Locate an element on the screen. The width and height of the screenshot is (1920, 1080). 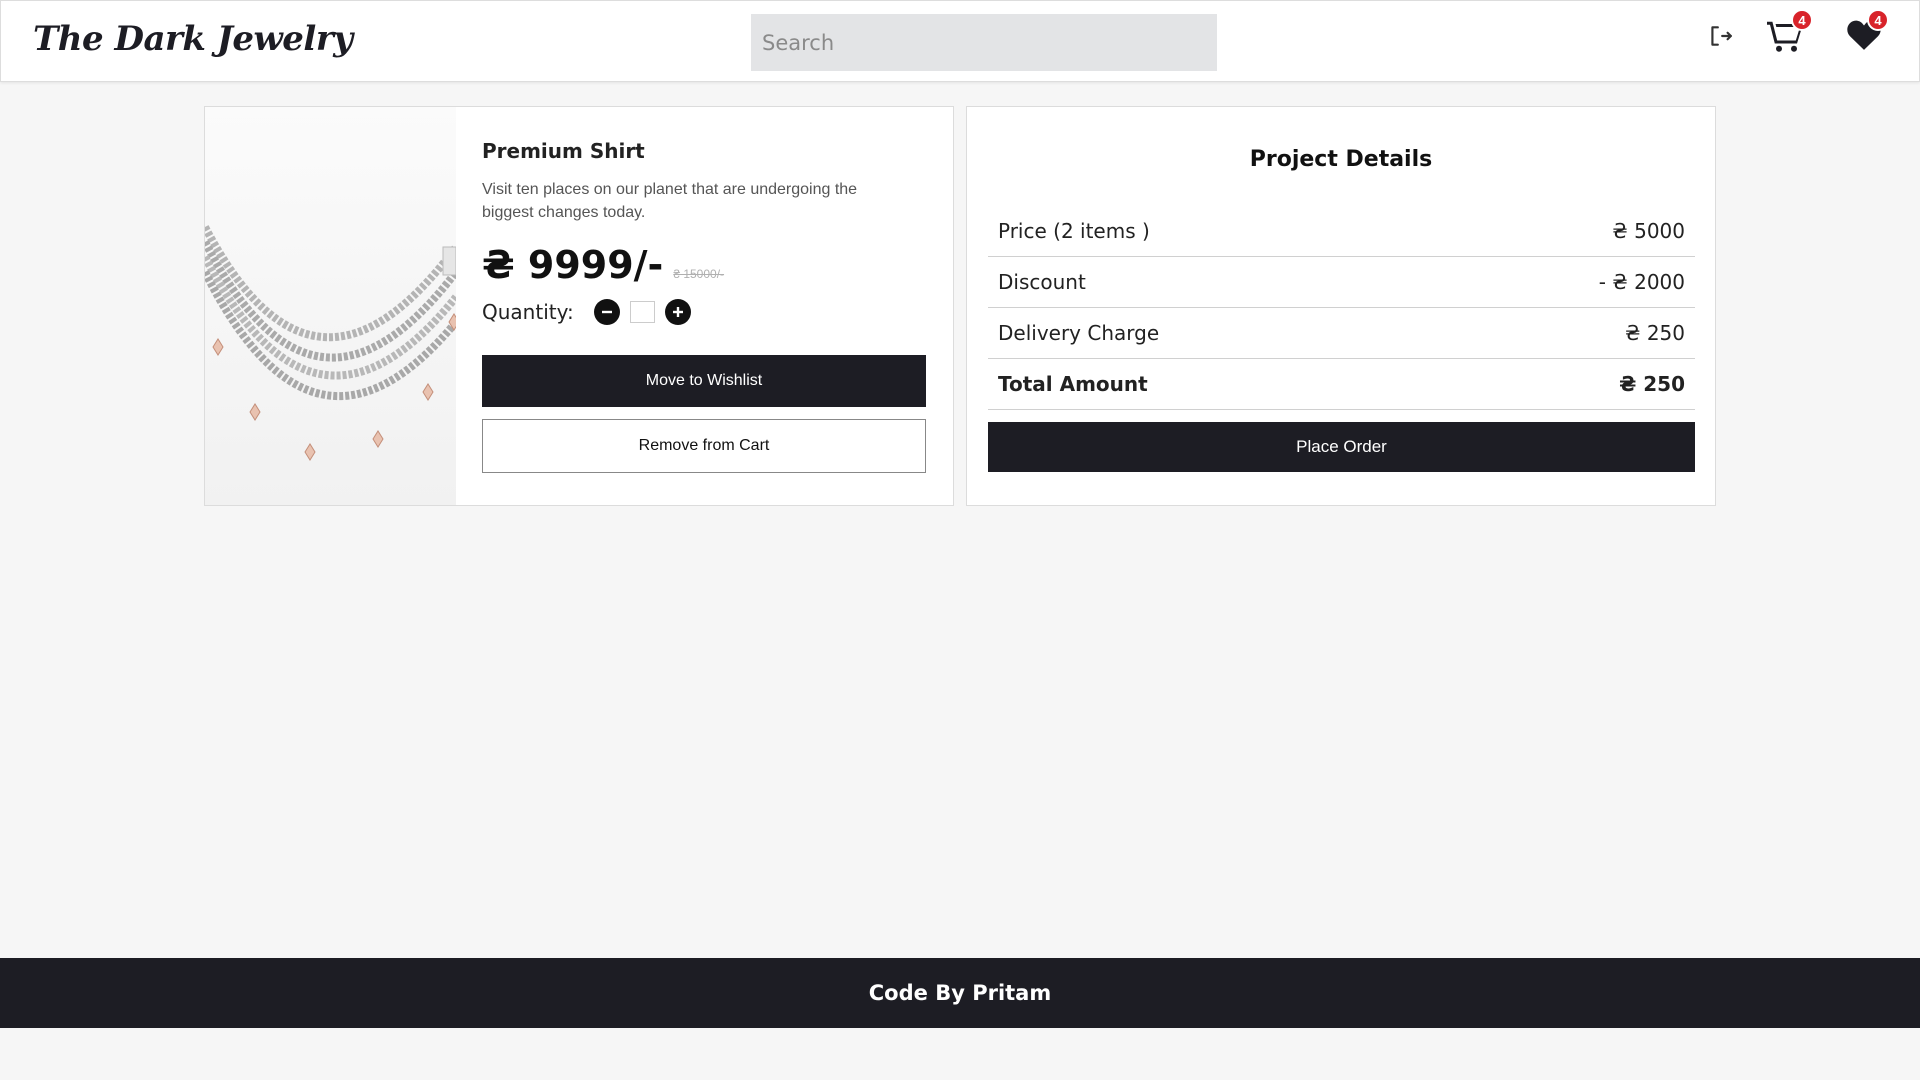
header-bar: The Dark Jewelry 4 4 is located at coordinates (960, 41).